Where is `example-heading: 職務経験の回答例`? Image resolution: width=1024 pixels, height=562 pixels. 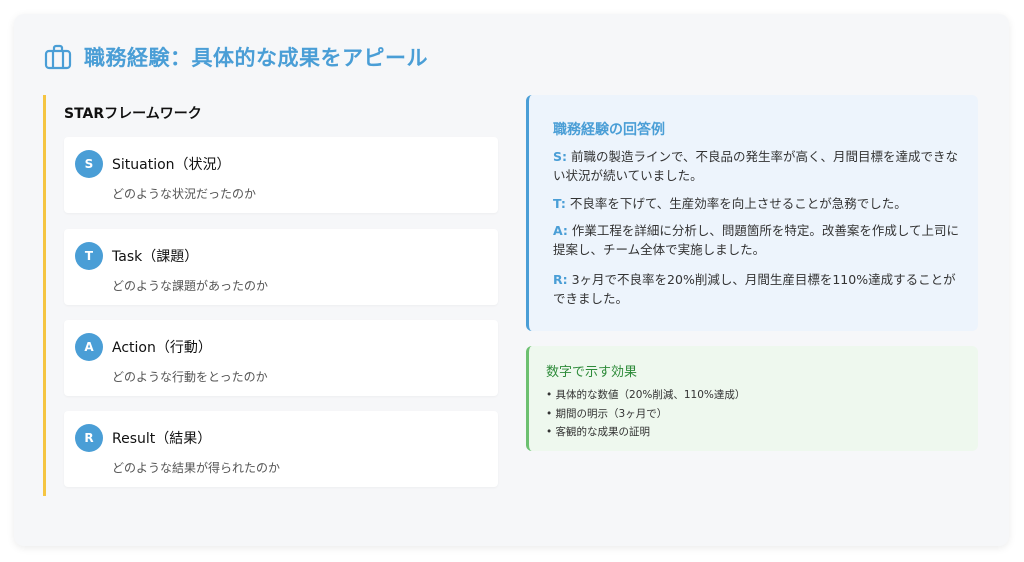 example-heading: 職務経験の回答例 is located at coordinates (609, 130).